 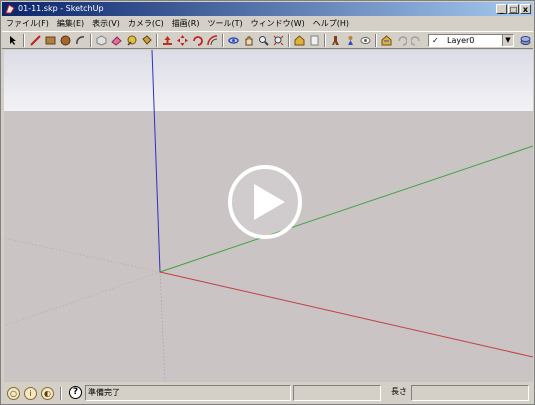 I want to click on sketchup-app-icon, so click(x=10, y=9).